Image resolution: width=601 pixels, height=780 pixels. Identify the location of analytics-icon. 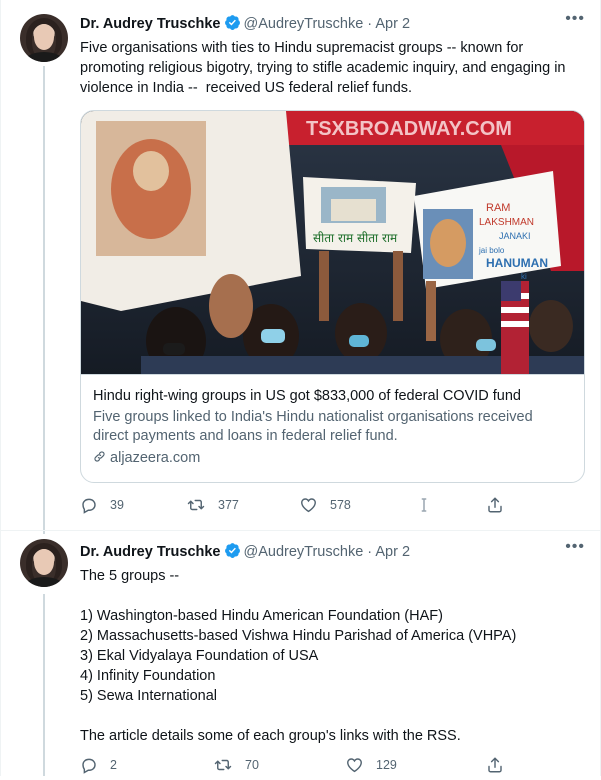
(424, 505).